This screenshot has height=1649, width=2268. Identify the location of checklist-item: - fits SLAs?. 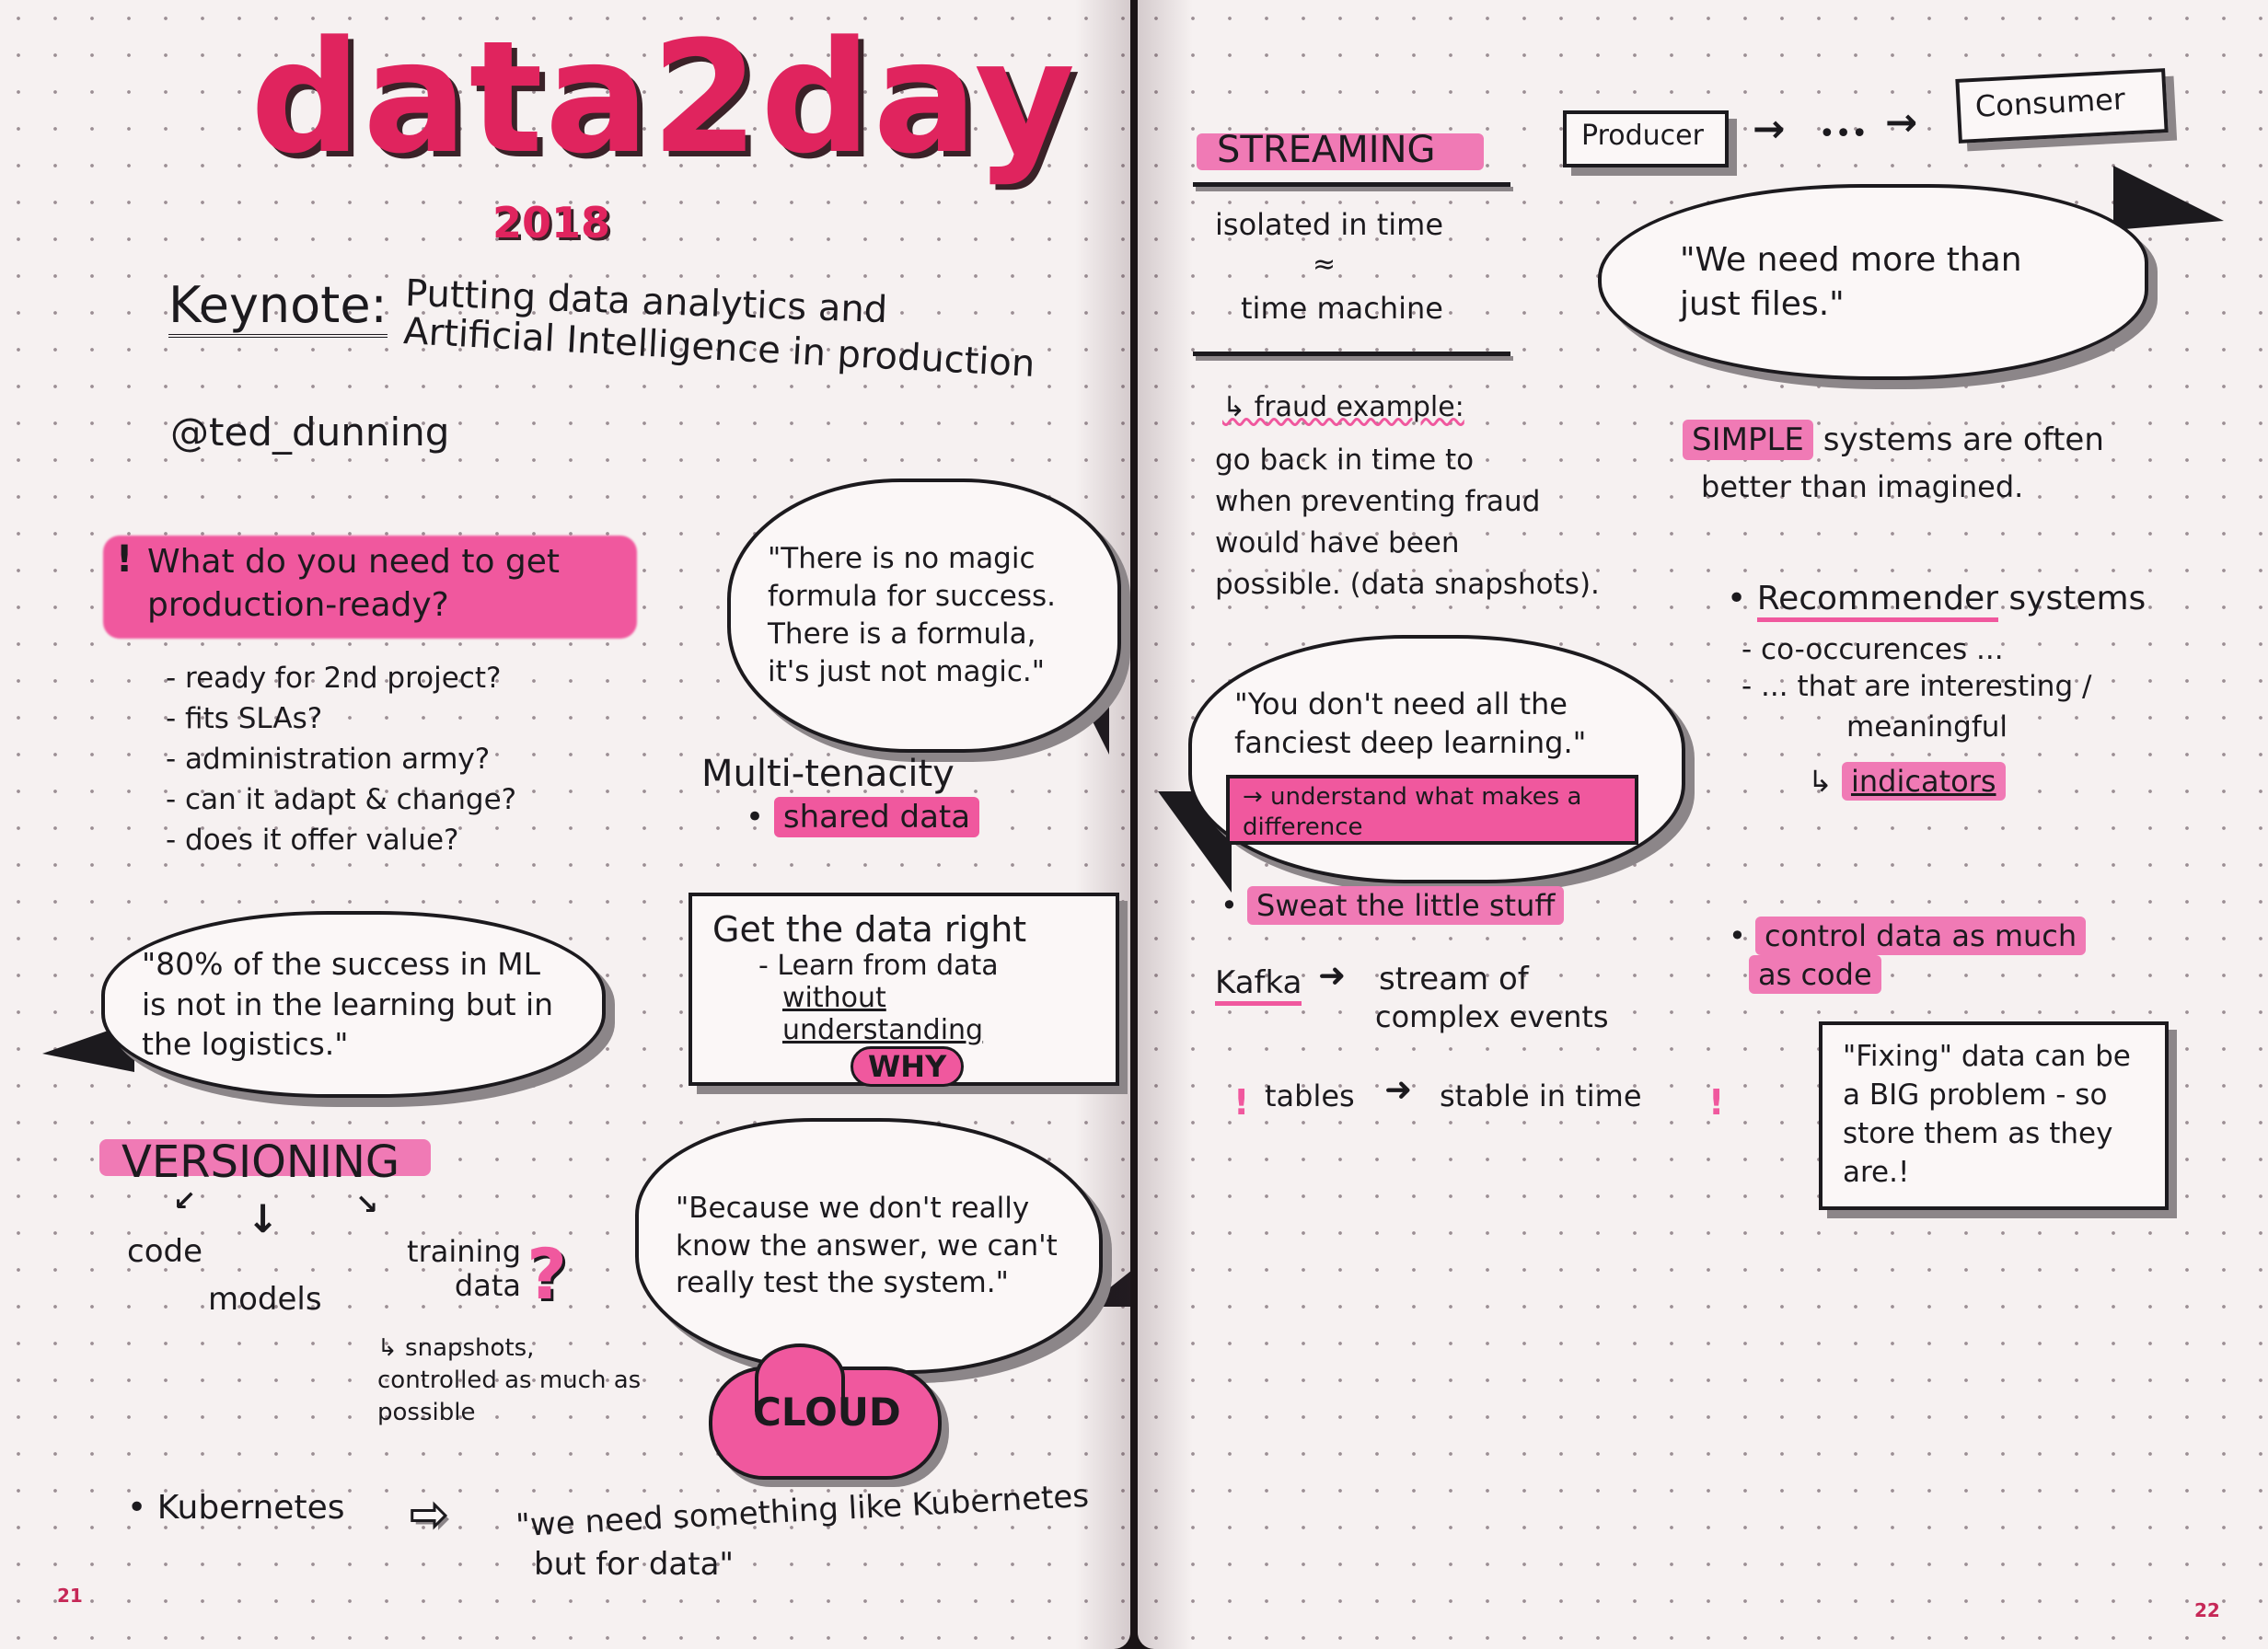
(244, 719).